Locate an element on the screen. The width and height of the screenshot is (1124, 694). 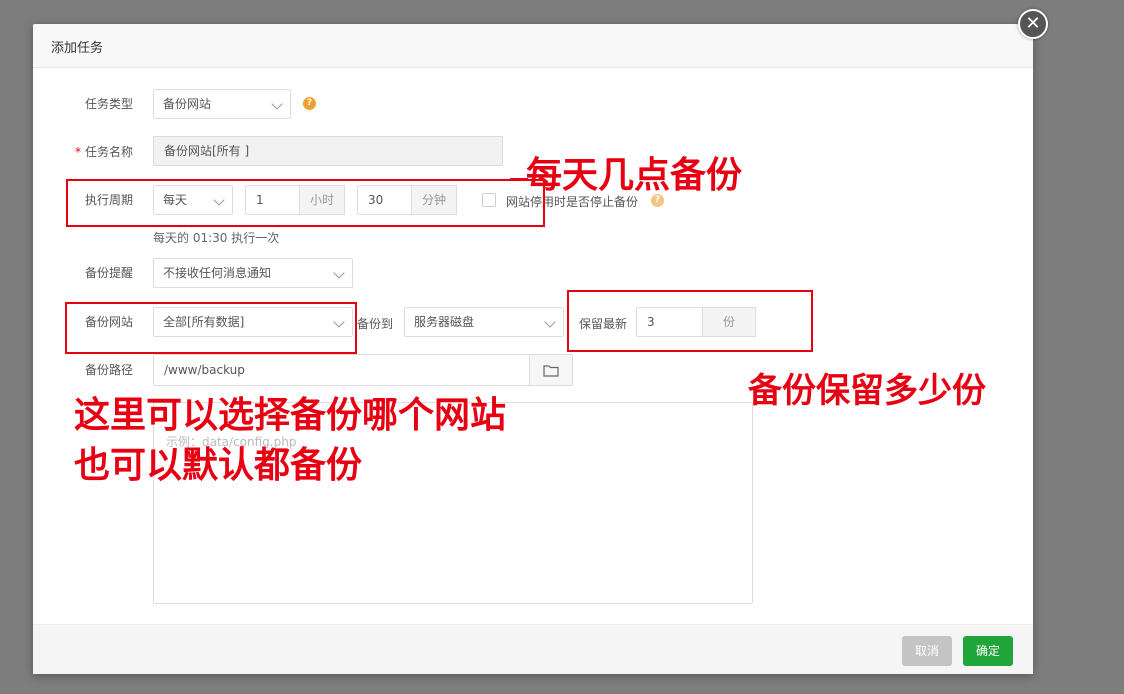
backup-path-label: 备份路径 is located at coordinates (108, 370).